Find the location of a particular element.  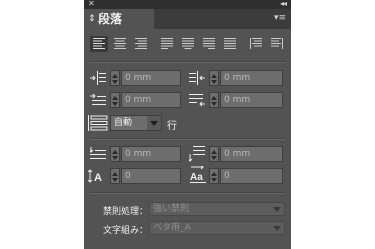

align-right-button is located at coordinates (141, 44).